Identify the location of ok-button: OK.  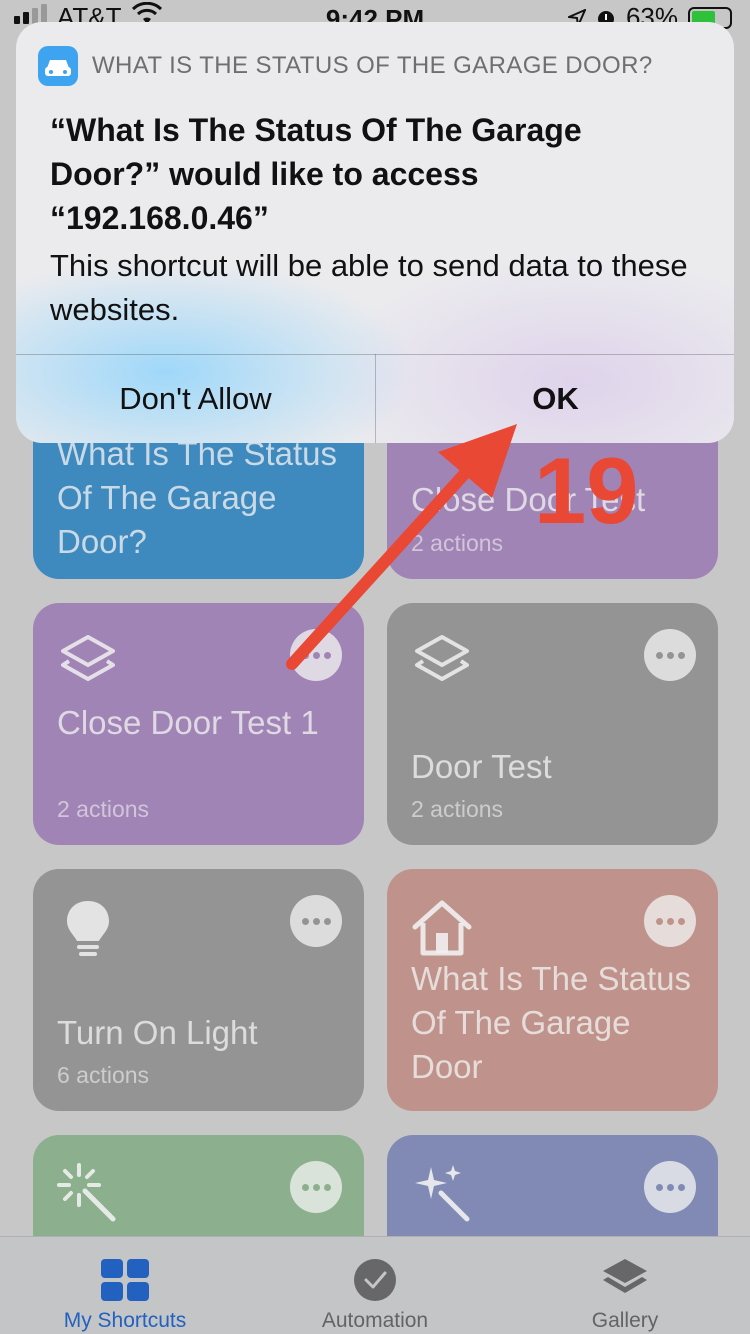
(555, 399).